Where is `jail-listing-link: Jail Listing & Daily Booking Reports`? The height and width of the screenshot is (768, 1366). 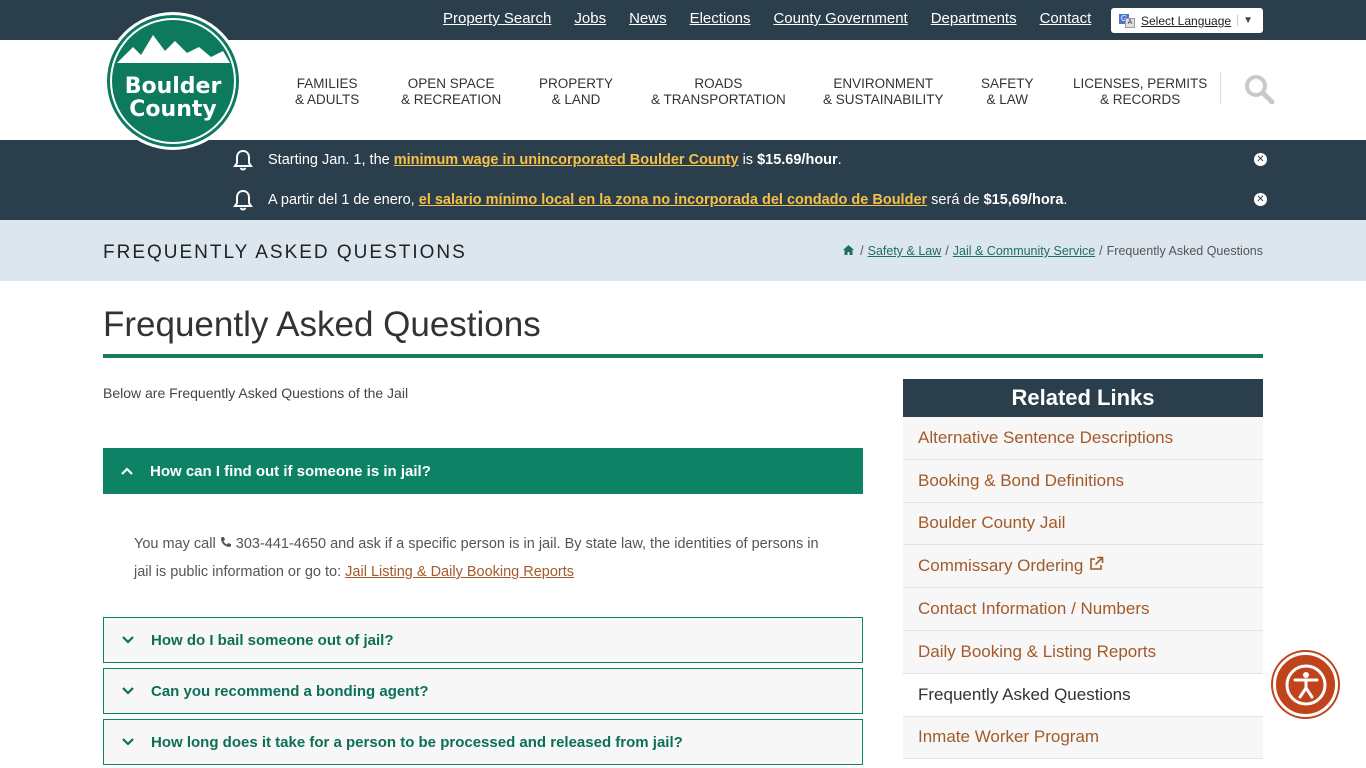 jail-listing-link: Jail Listing & Daily Booking Reports is located at coordinates (459, 572).